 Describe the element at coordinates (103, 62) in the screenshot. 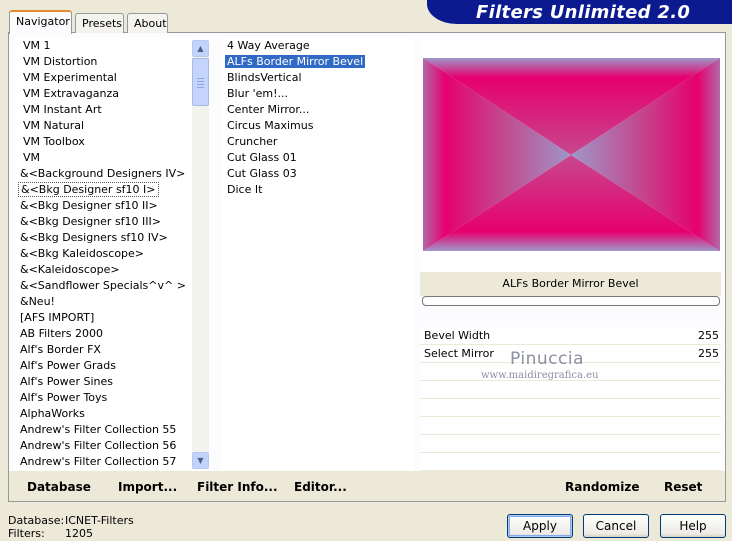

I see `category-item: VM Distortion` at that location.